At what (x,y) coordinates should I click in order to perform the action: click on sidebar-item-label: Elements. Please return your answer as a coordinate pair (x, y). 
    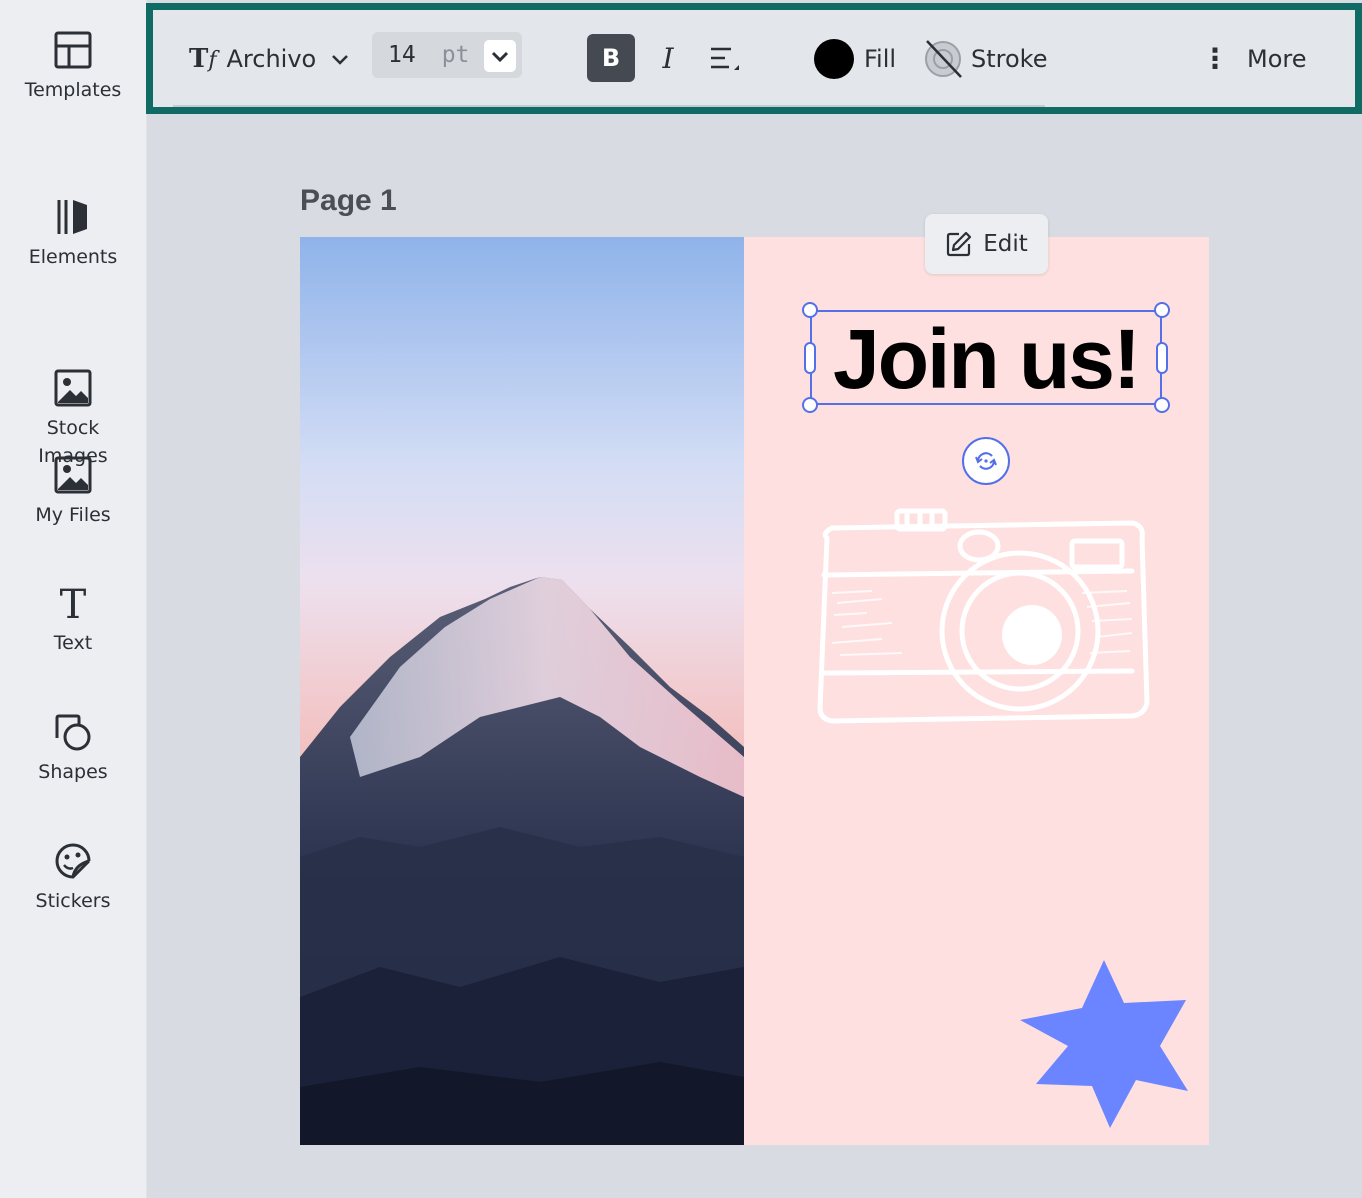
    Looking at the image, I should click on (73, 257).